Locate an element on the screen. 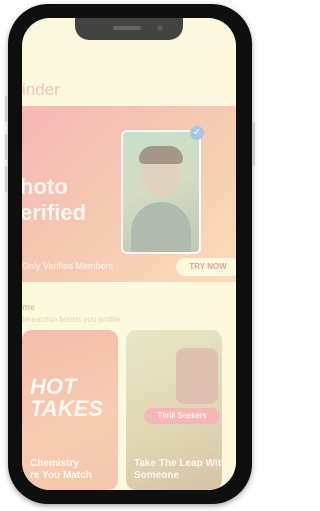 Image resolution: width=320 pixels, height=511 pixels. volume-up-button is located at coordinates (6, 147).